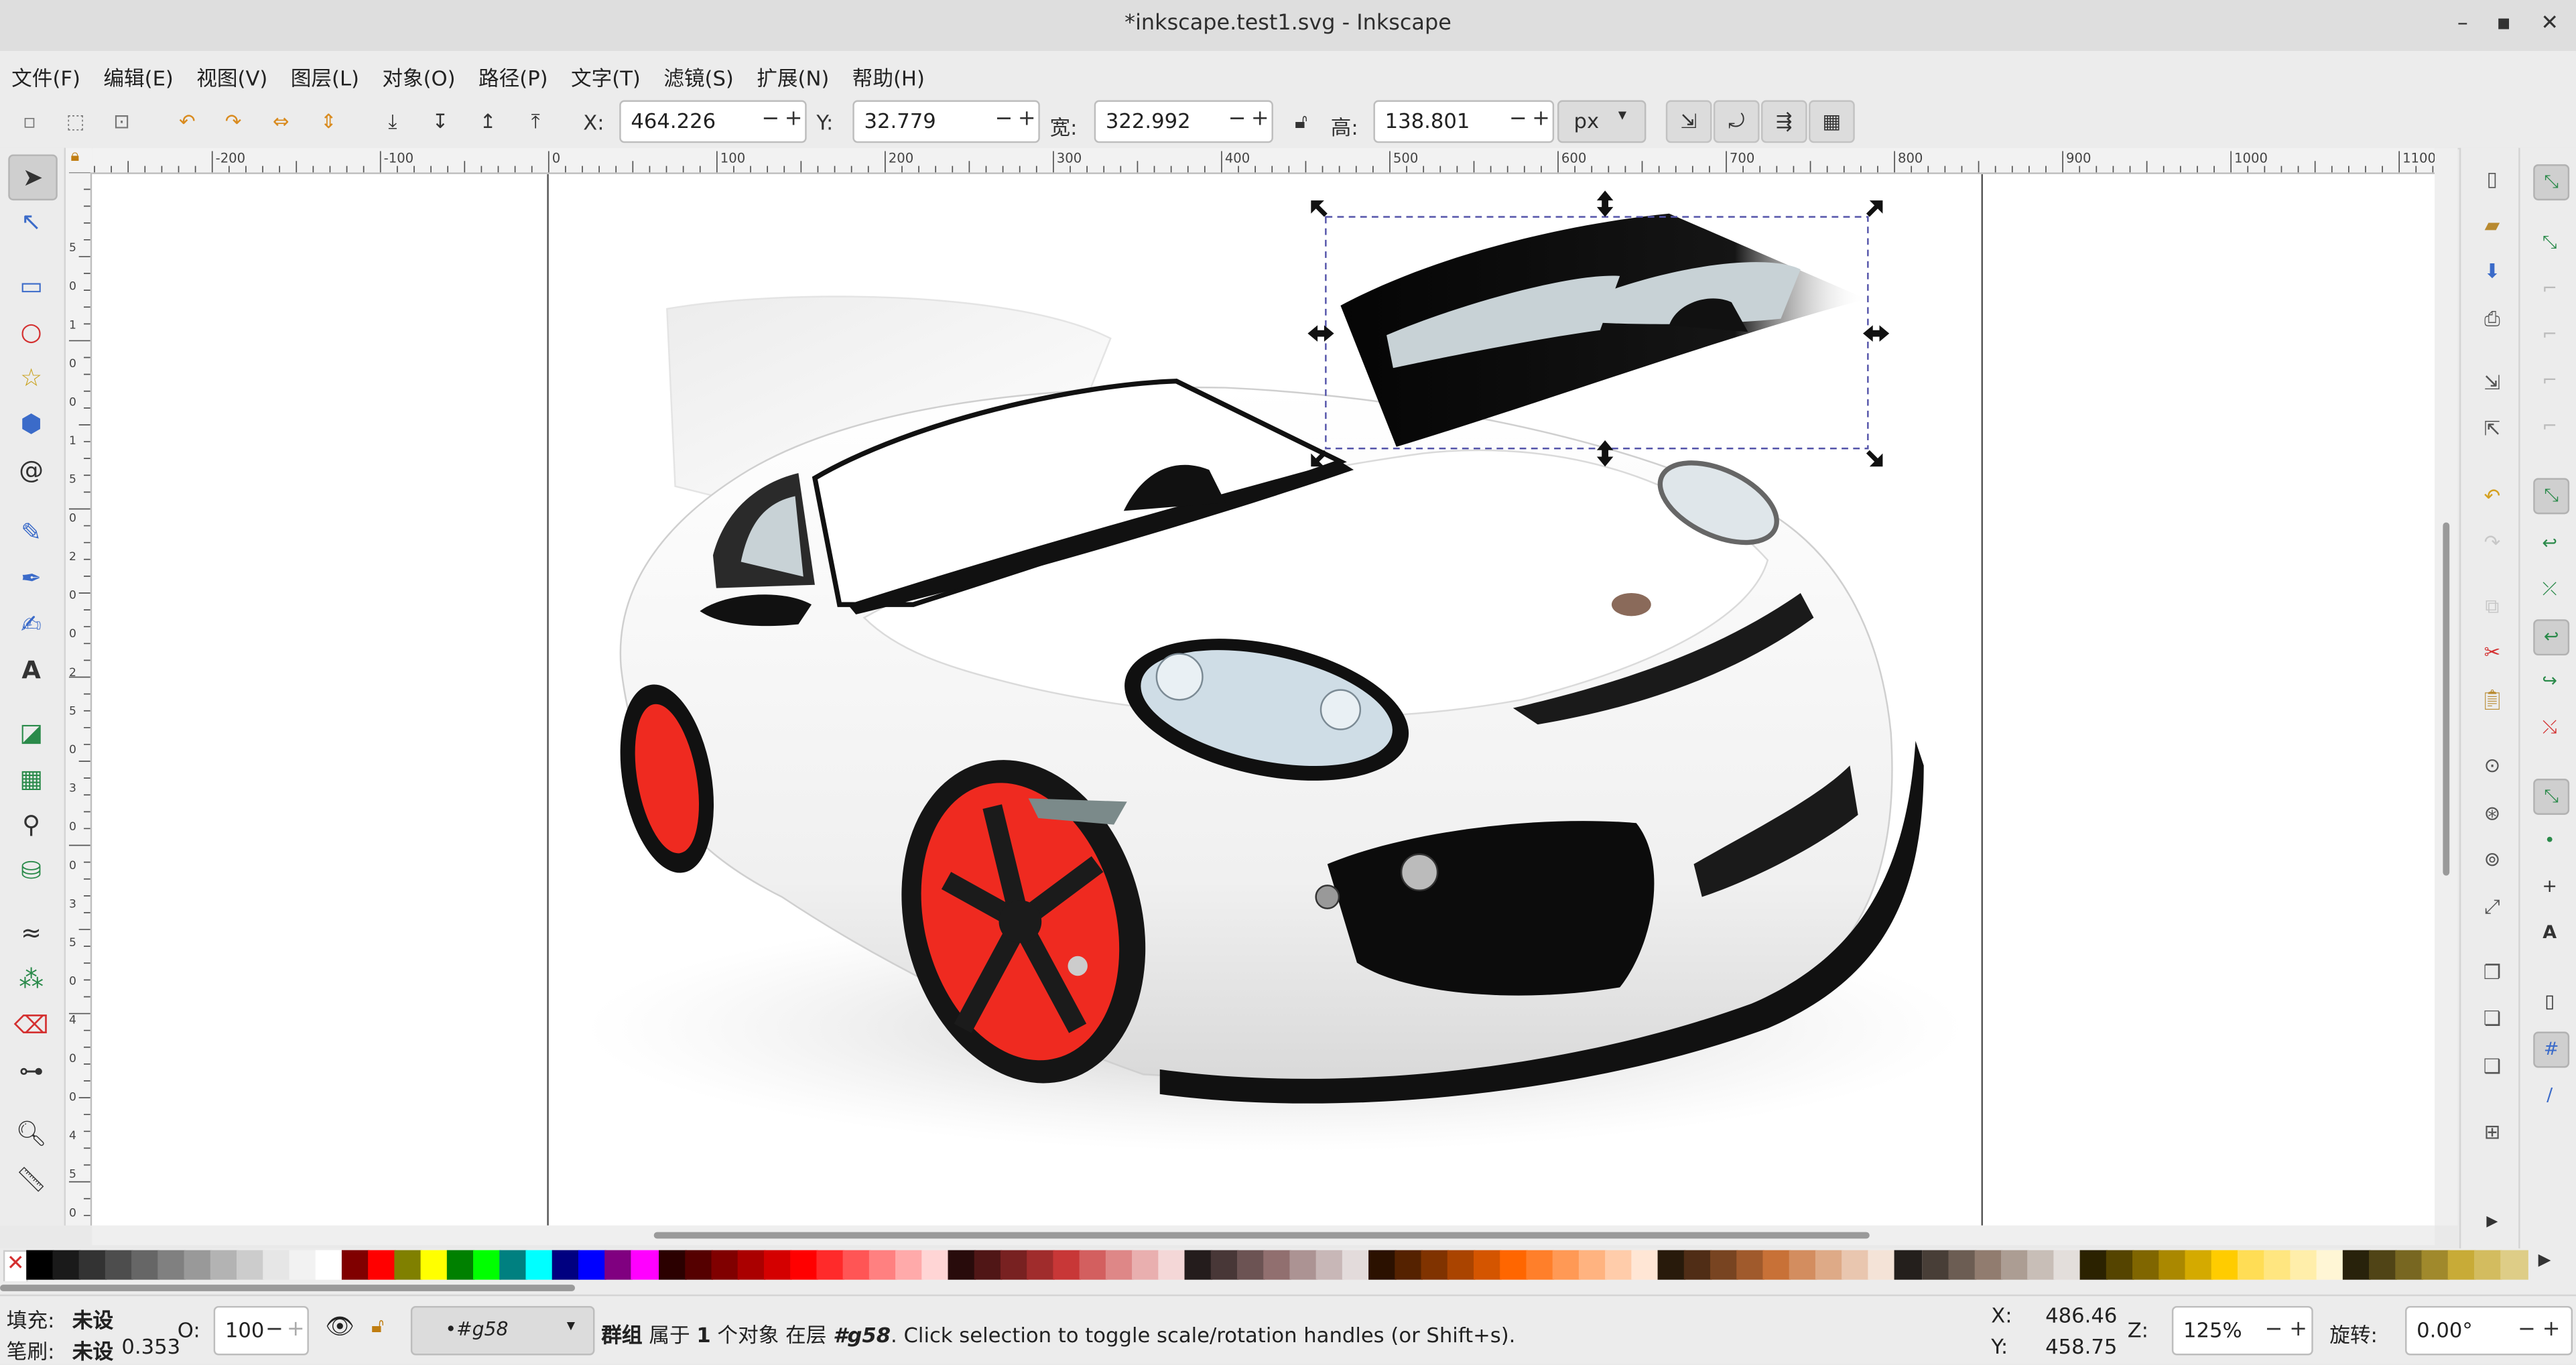 The height and width of the screenshot is (1365, 2576). What do you see at coordinates (2492, 1066) in the screenshot?
I see `unlink-clone-icon: ❑` at bounding box center [2492, 1066].